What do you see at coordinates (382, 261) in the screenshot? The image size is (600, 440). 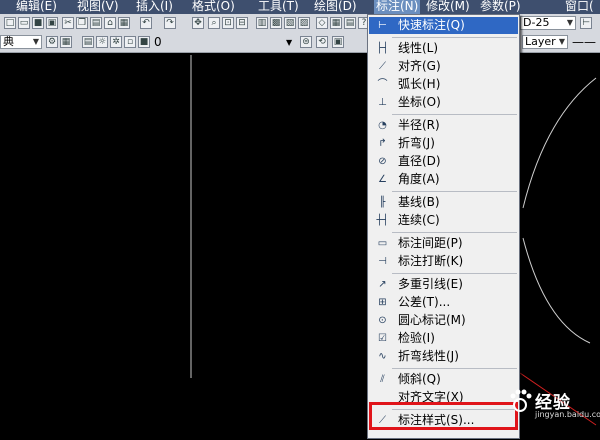 I see `dim-break-icon: ⊣` at bounding box center [382, 261].